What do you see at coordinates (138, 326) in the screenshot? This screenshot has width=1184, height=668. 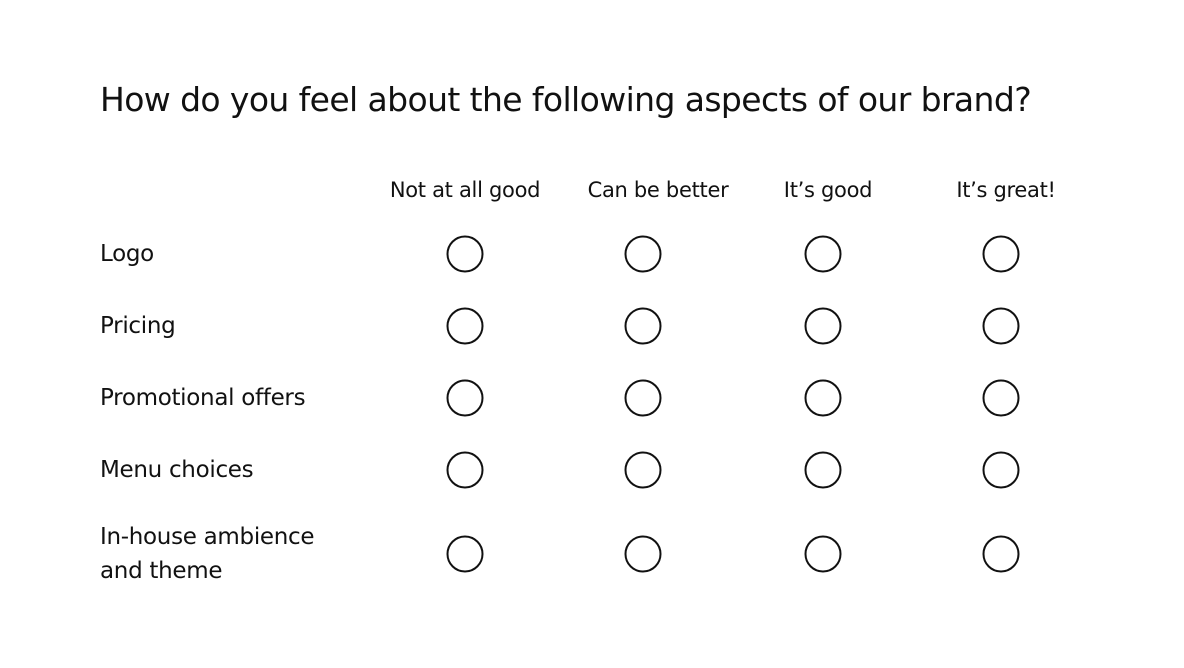 I see `row-label: Pricing` at bounding box center [138, 326].